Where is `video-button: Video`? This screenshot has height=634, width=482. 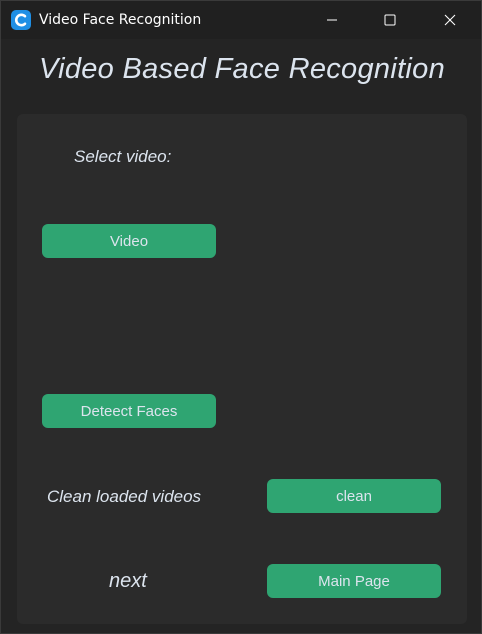
video-button: Video is located at coordinates (129, 241).